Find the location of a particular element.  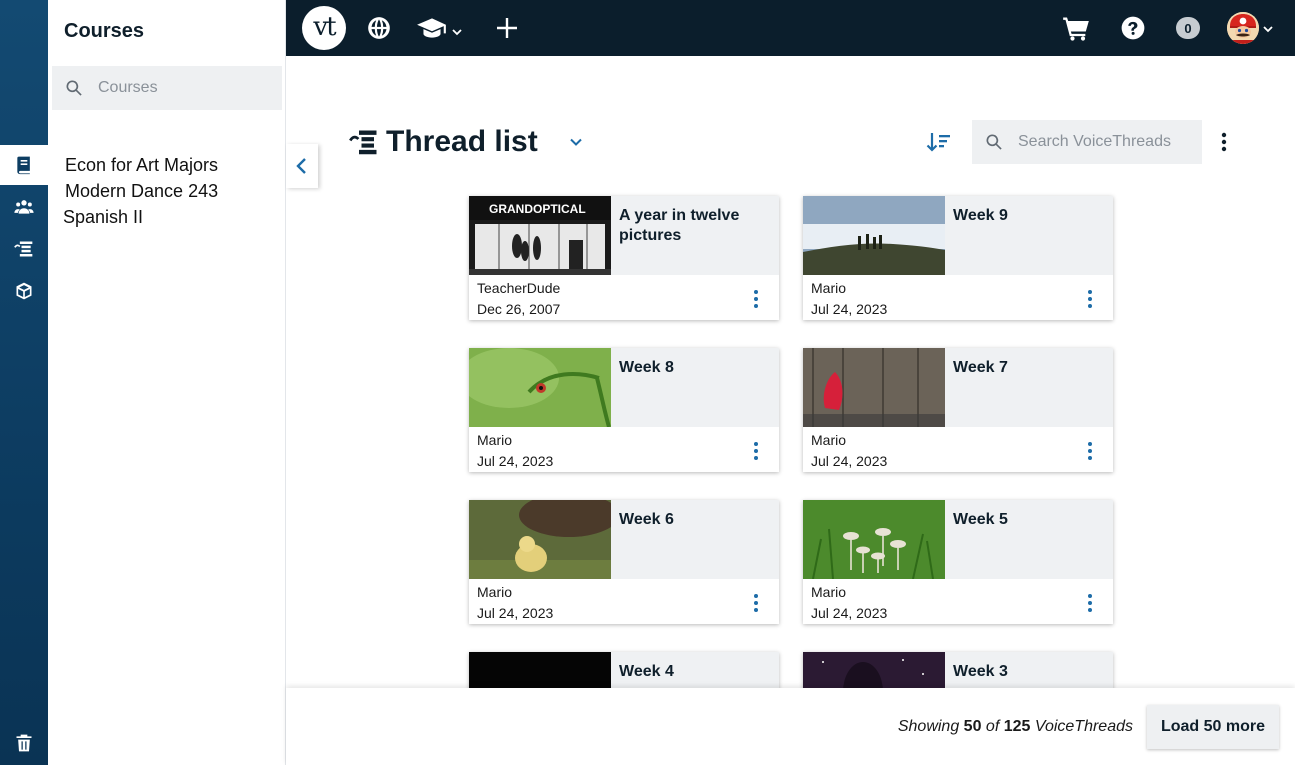

mountain-fog-image is located at coordinates (874, 235).